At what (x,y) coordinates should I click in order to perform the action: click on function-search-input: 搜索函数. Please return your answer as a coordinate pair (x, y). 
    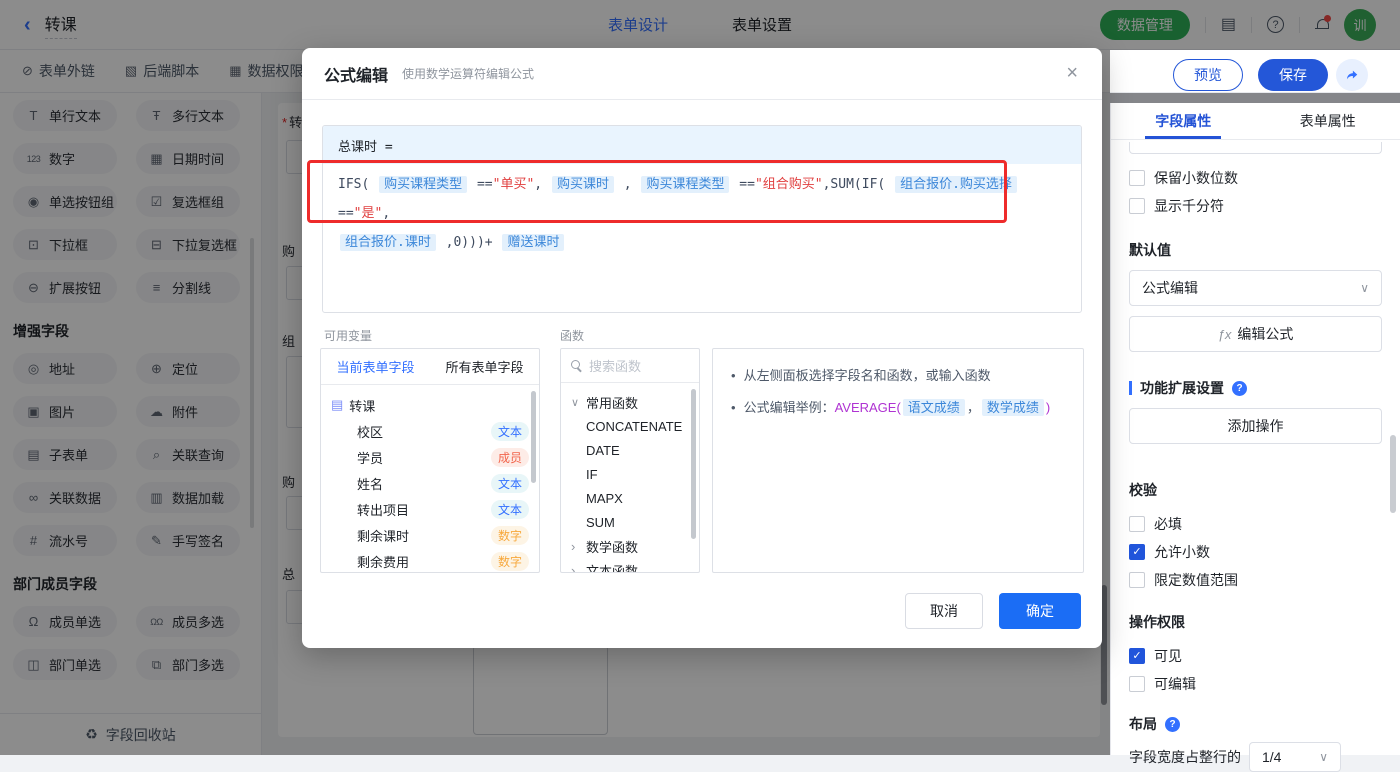
    Looking at the image, I should click on (630, 366).